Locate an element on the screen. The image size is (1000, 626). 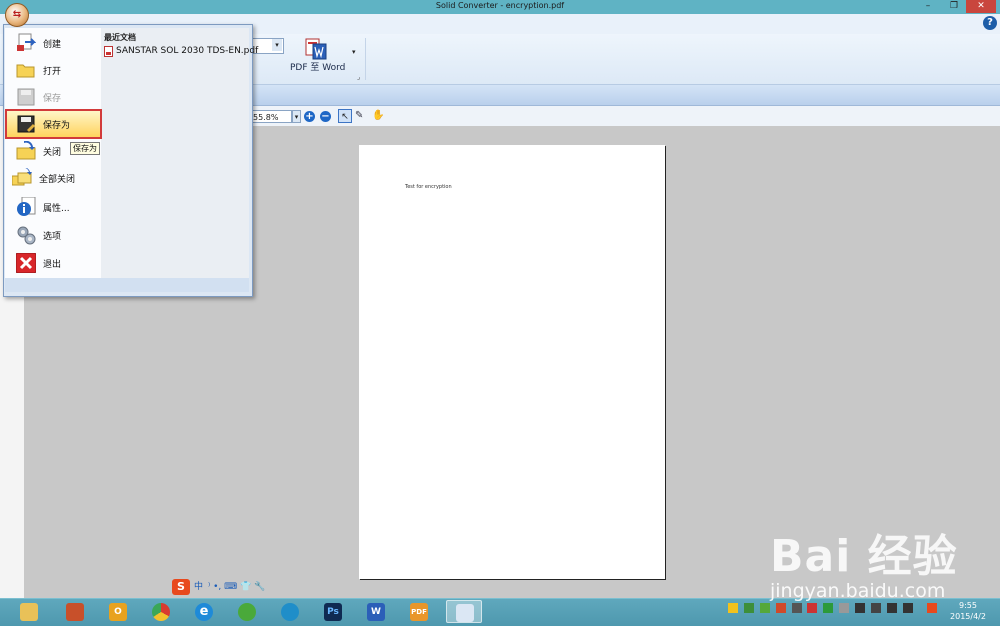
system-tray is located at coordinates (834, 612).